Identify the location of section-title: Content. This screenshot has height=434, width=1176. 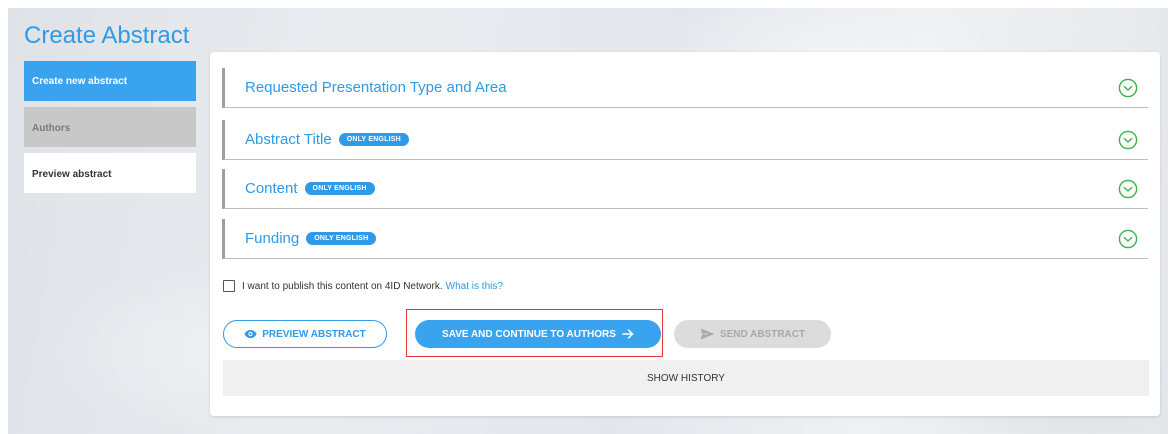
(271, 188).